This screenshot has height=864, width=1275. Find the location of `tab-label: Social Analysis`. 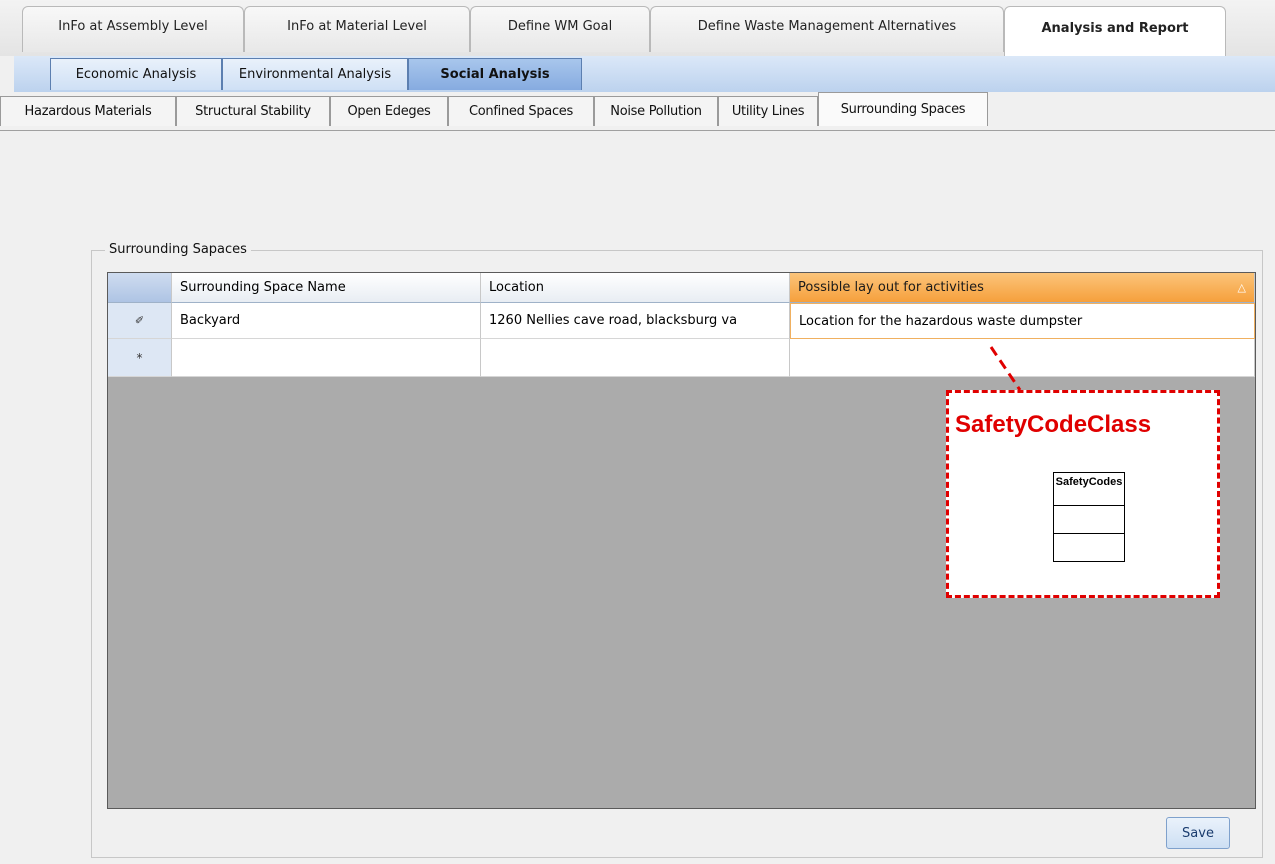

tab-label: Social Analysis is located at coordinates (495, 74).